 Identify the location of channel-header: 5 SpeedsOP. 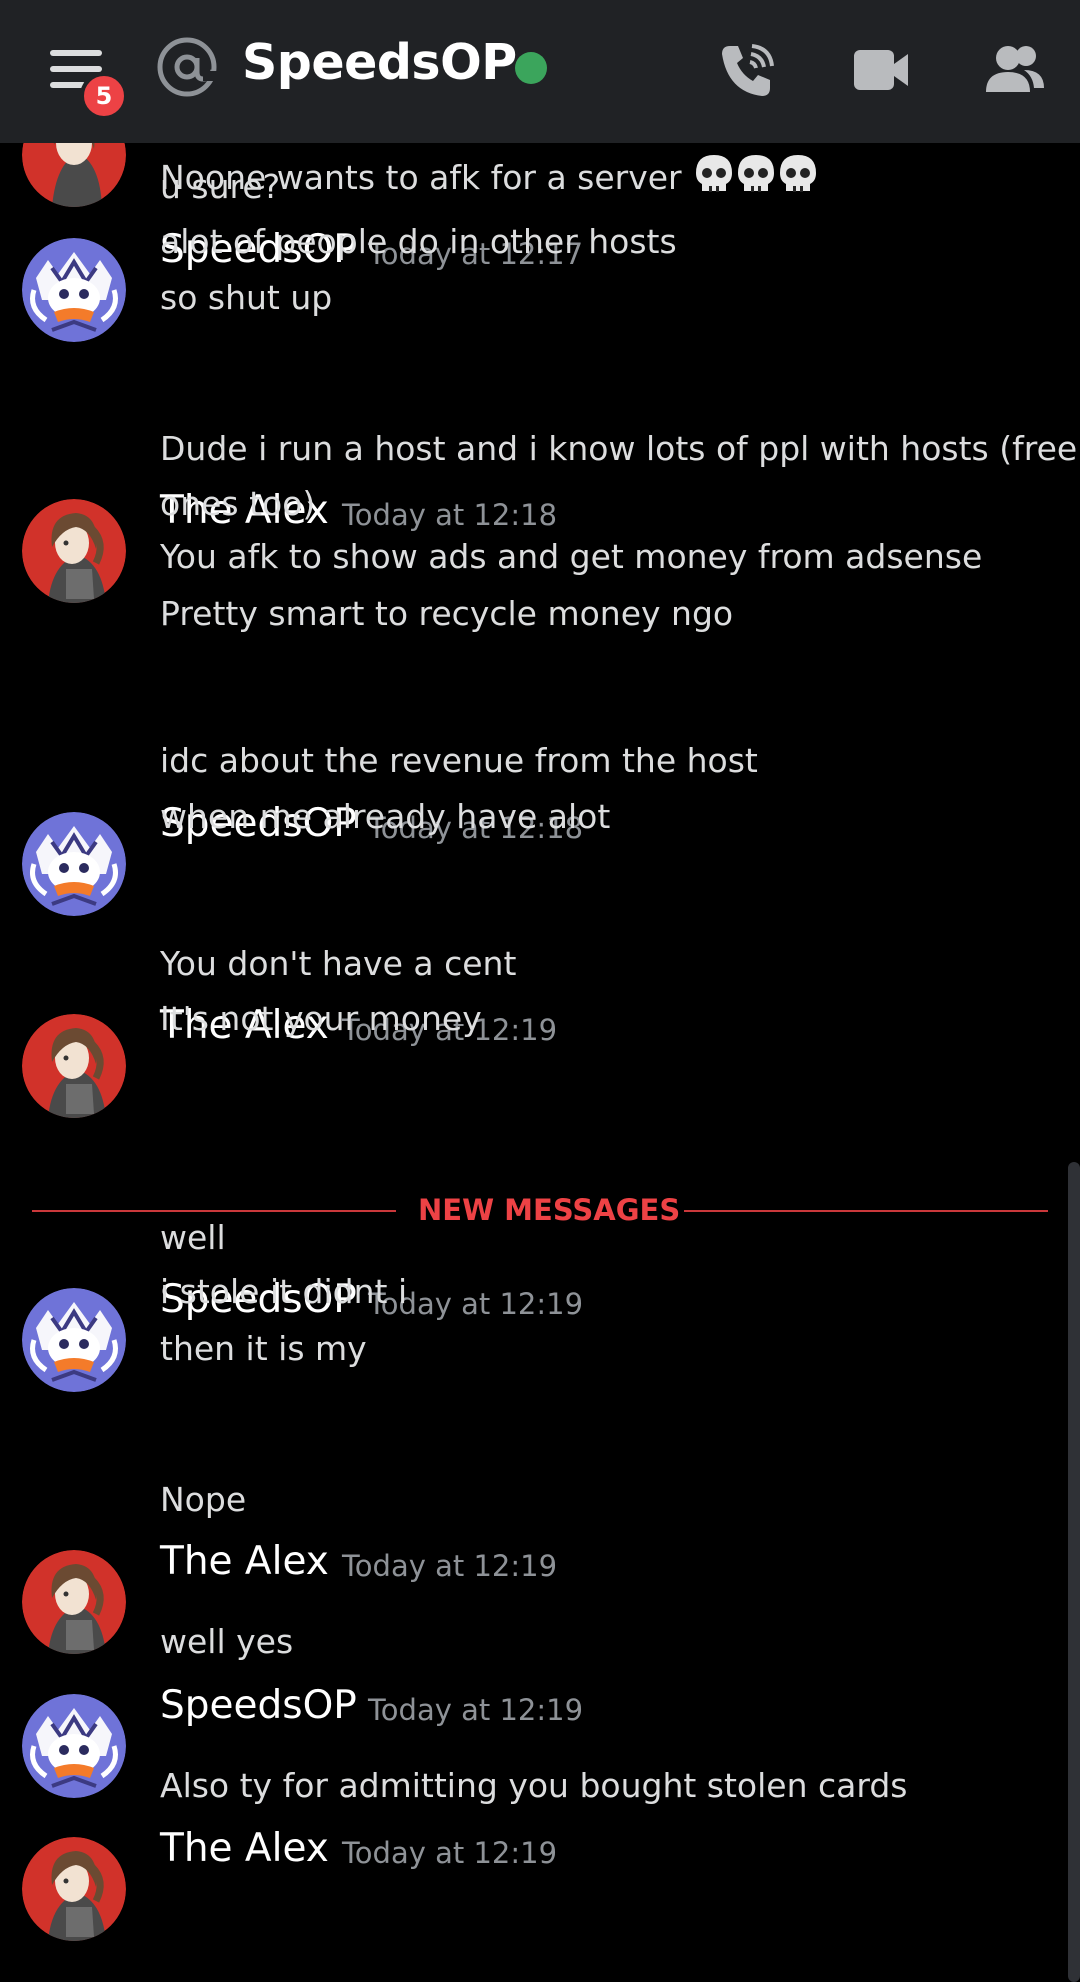
(540, 71).